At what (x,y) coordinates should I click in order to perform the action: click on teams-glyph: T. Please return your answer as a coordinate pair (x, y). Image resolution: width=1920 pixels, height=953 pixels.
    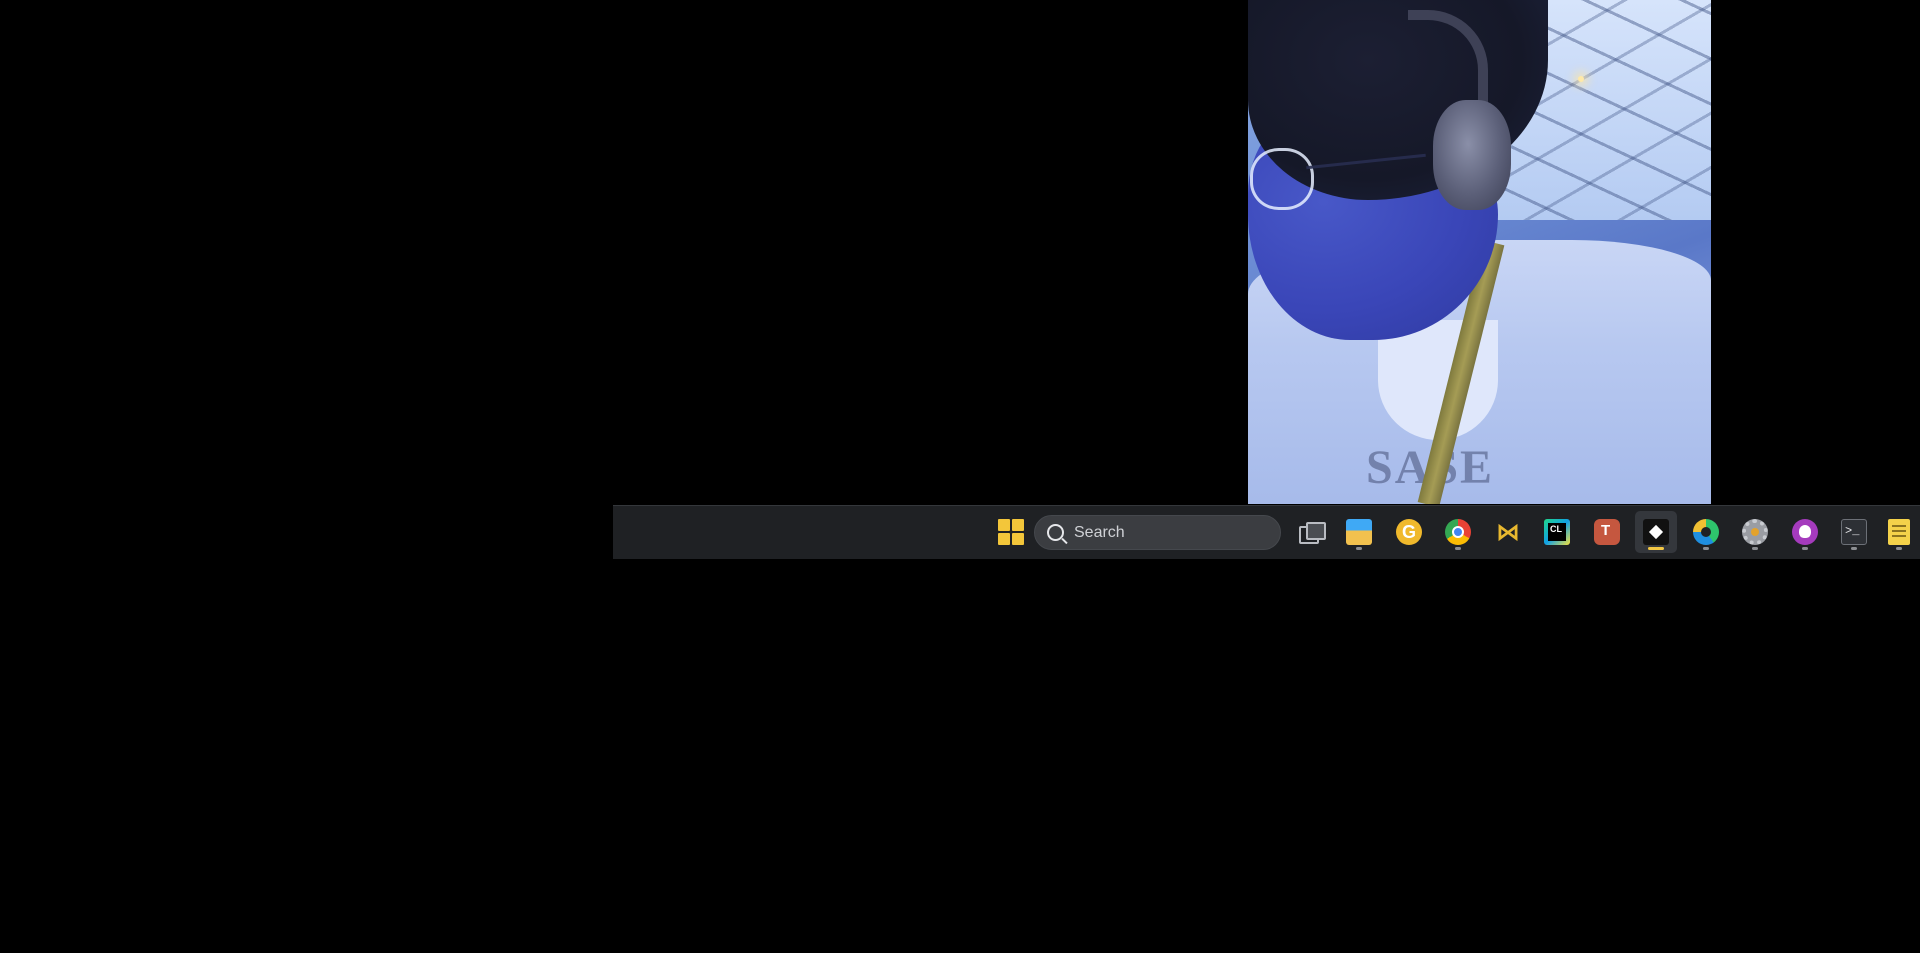
    Looking at the image, I should click on (1606, 530).